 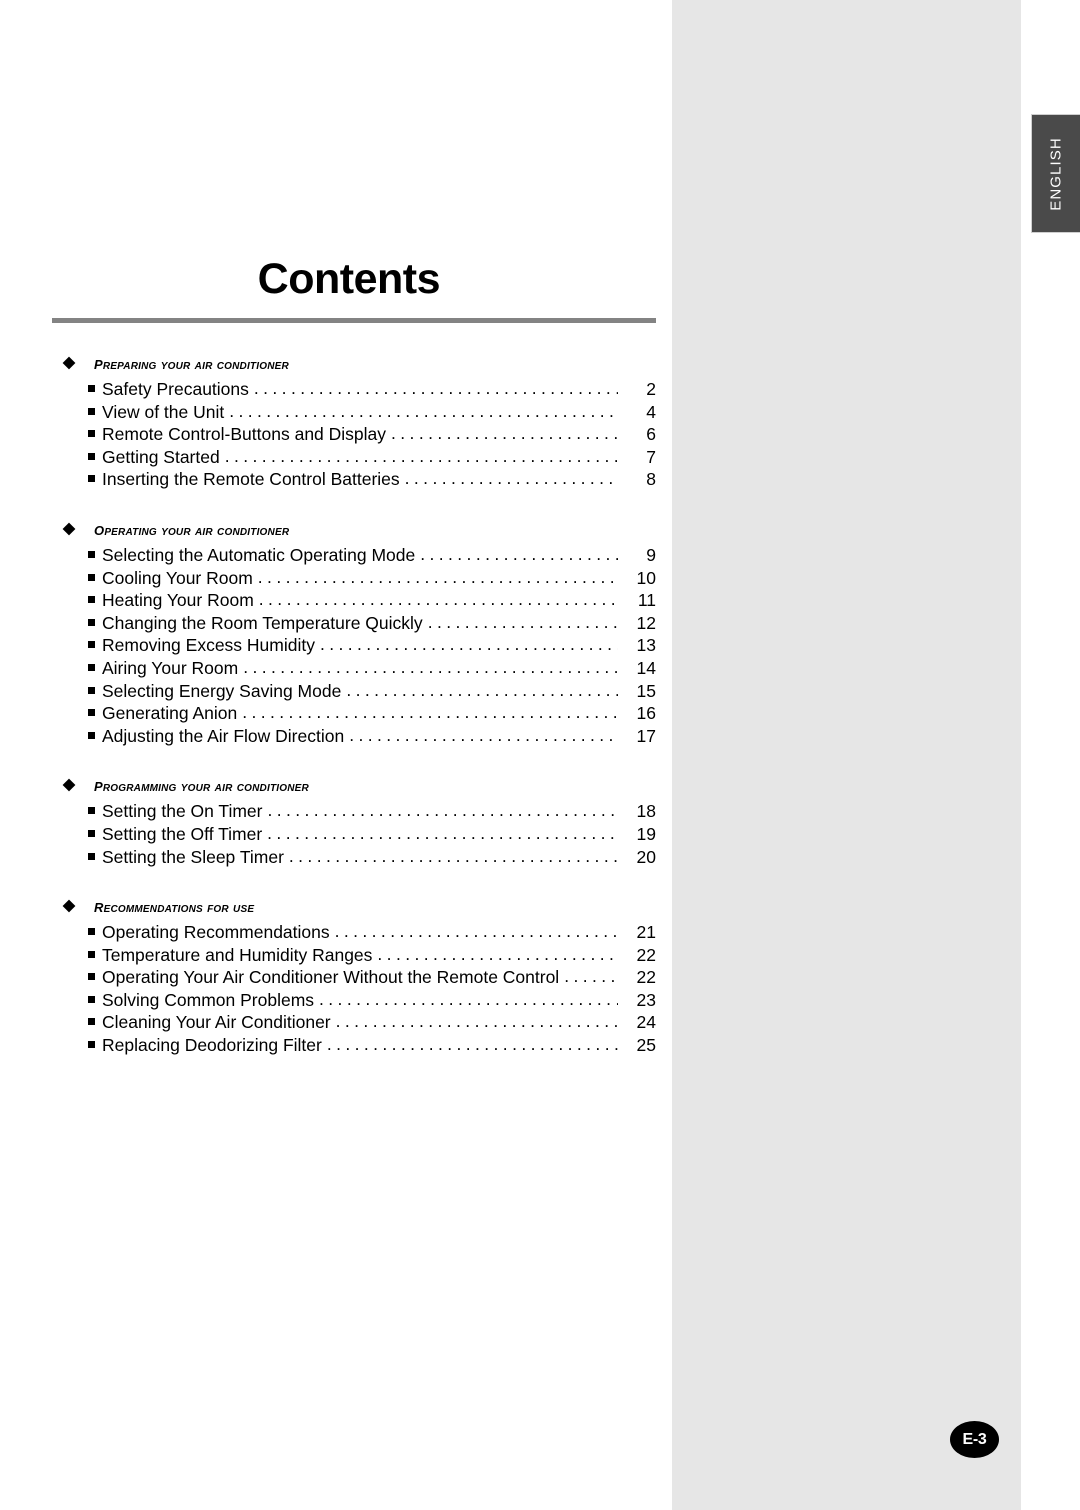 What do you see at coordinates (646, 833) in the screenshot?
I see `toc-entry-page-number: 19` at bounding box center [646, 833].